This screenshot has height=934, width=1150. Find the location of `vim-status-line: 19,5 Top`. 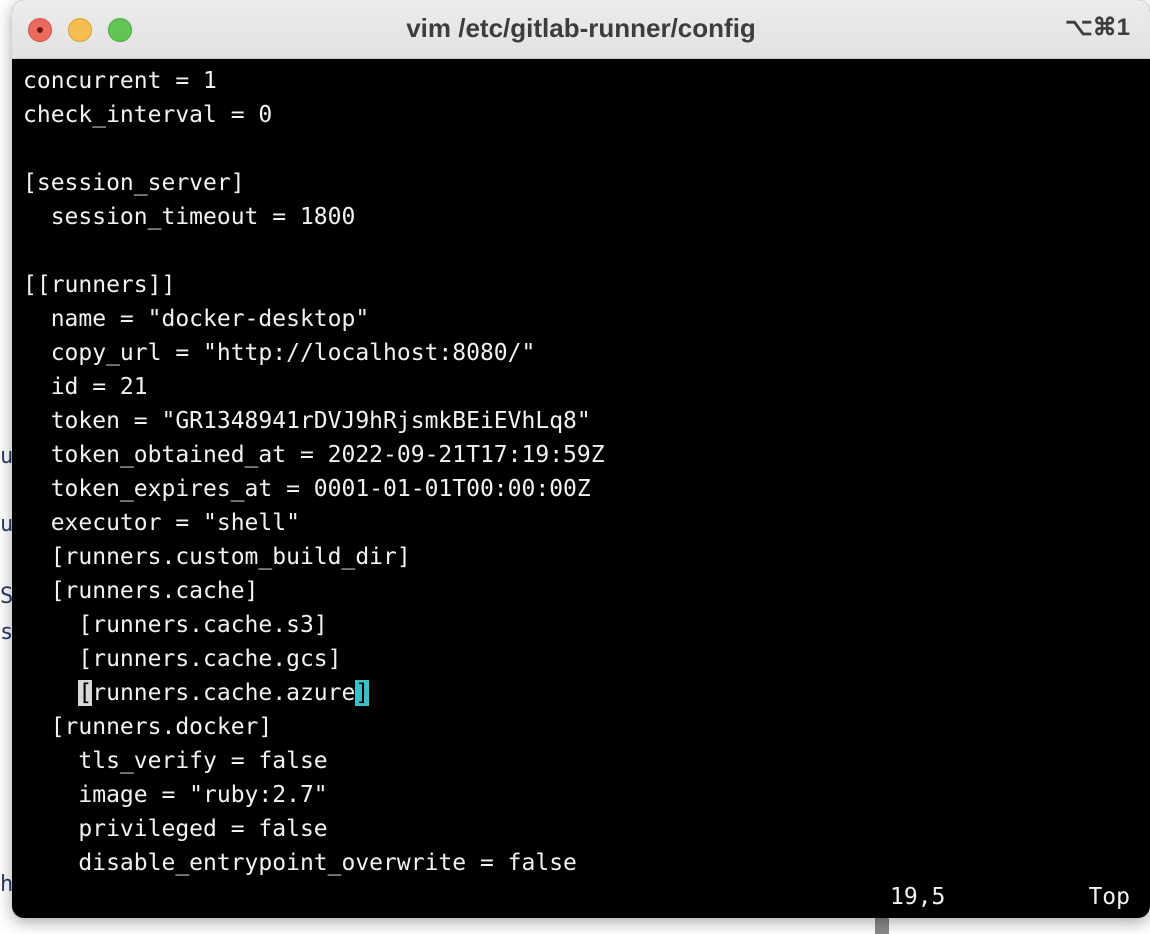

vim-status-line: 19,5 Top is located at coordinates (581, 897).